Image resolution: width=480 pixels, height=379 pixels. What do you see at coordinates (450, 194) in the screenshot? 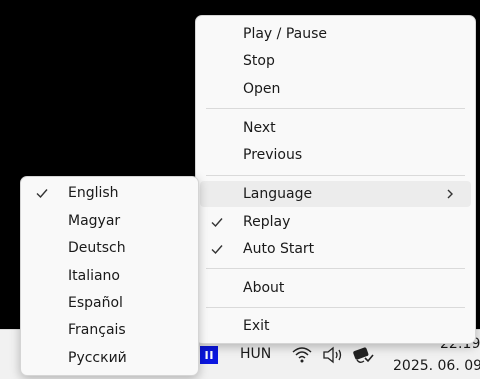
I see `chevron-right-icon` at bounding box center [450, 194].